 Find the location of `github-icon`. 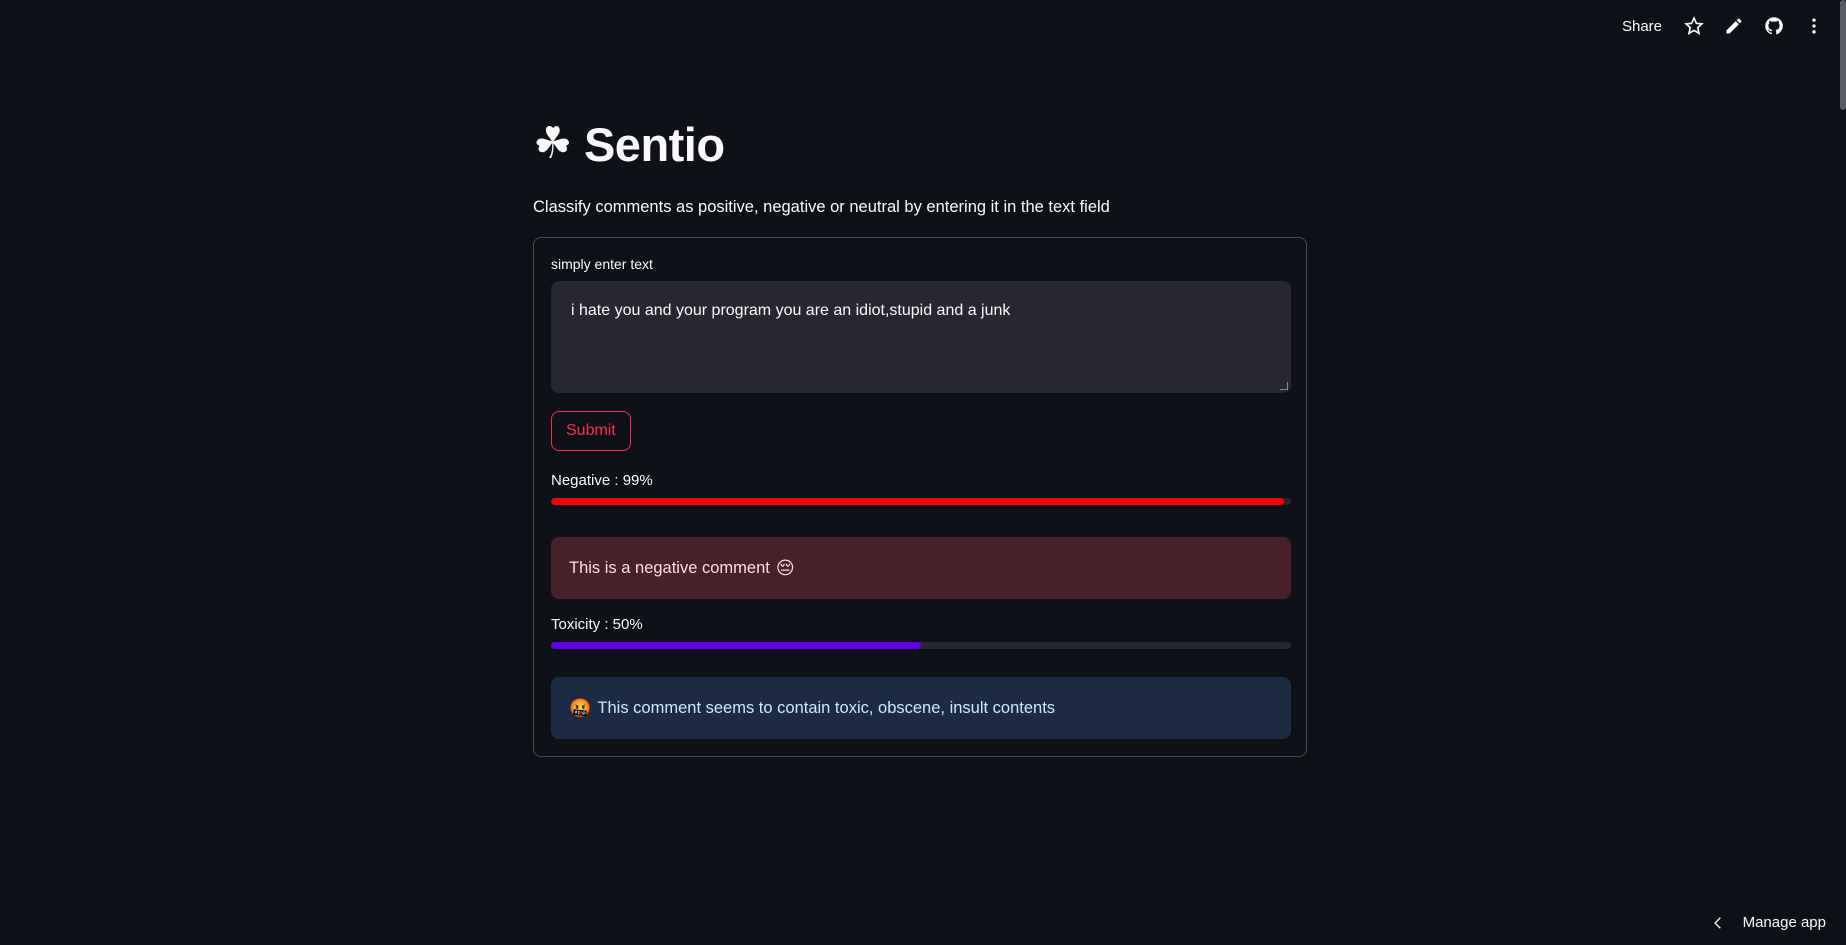

github-icon is located at coordinates (1774, 26).